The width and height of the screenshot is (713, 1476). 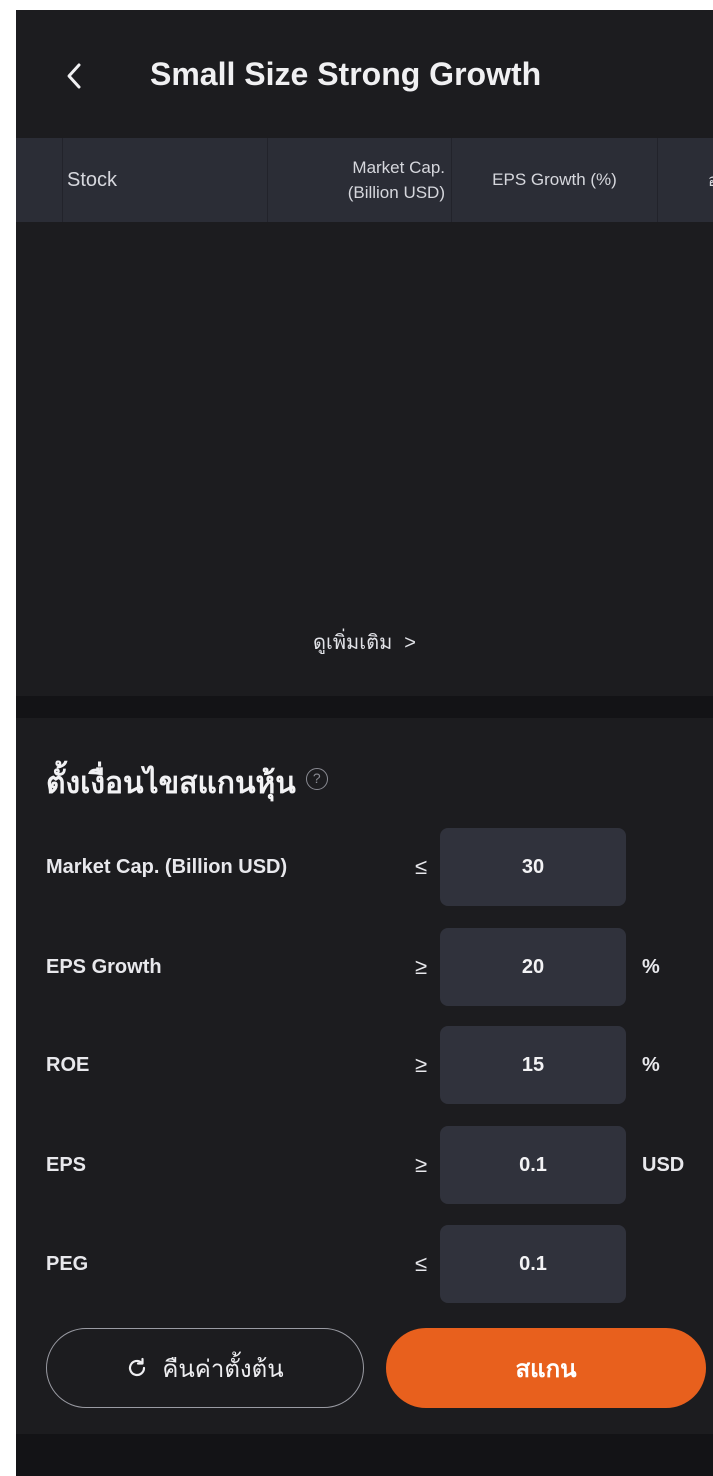 I want to click on roe-input: 15, so click(x=533, y=1065).